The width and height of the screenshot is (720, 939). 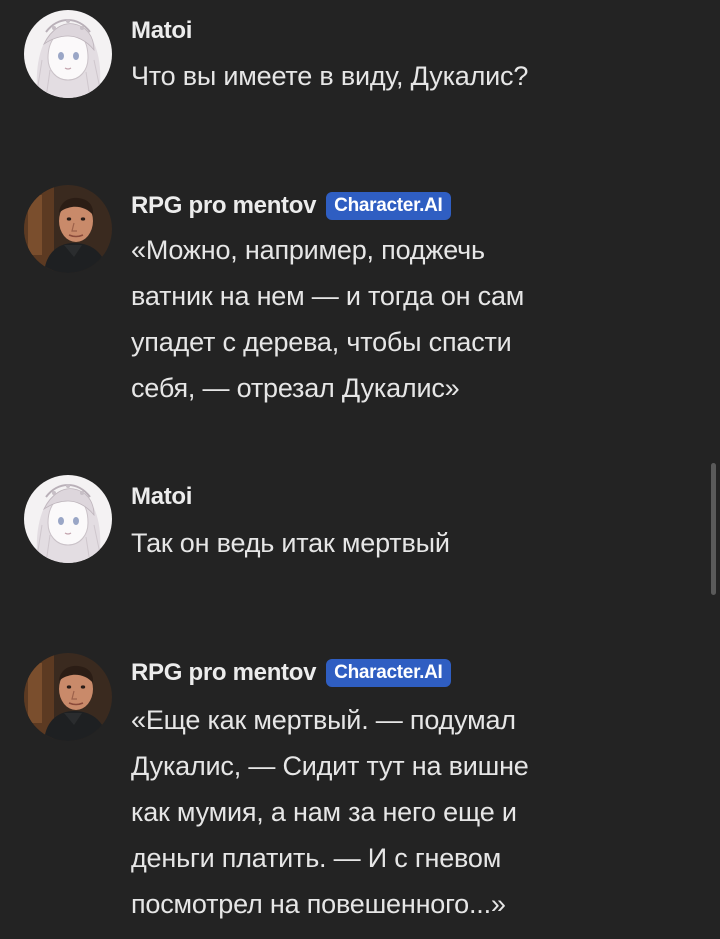 I want to click on message-line: упадет с дерева, чтобы спасти, so click(x=321, y=342).